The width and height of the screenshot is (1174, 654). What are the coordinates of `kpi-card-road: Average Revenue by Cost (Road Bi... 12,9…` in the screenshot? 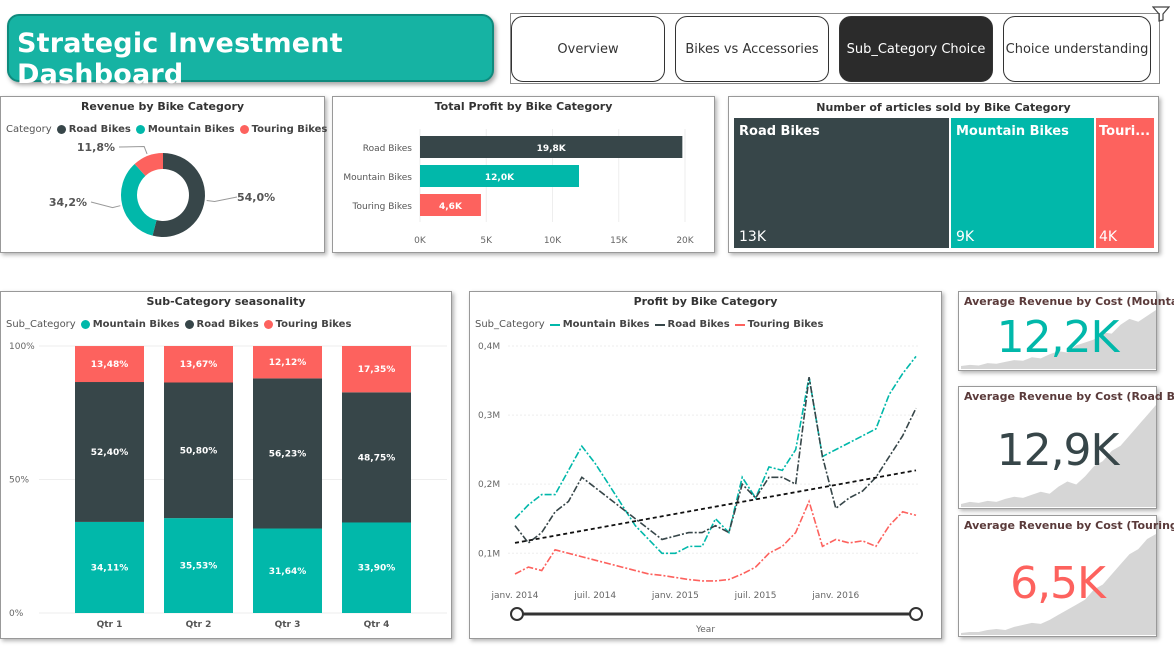 It's located at (1066, 447).